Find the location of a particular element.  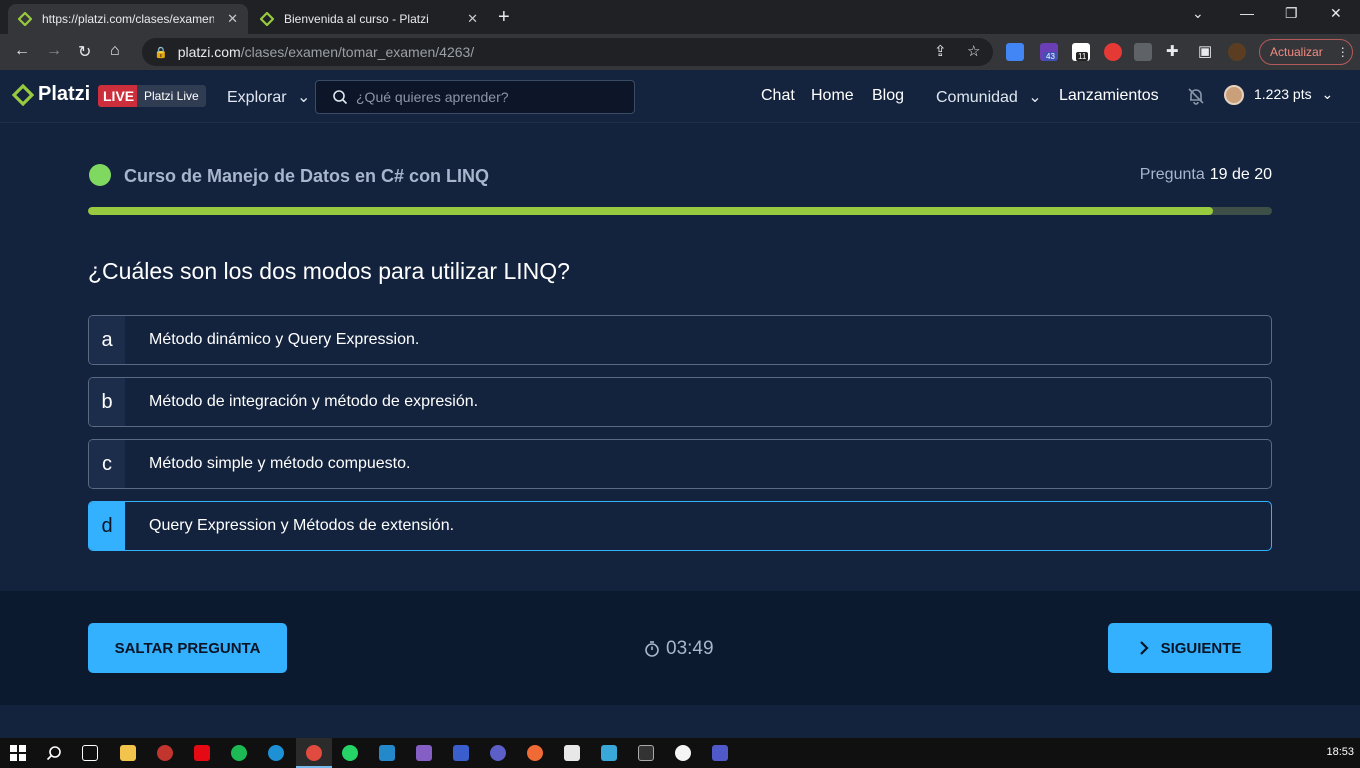

forward-icon: → is located at coordinates (54, 51).